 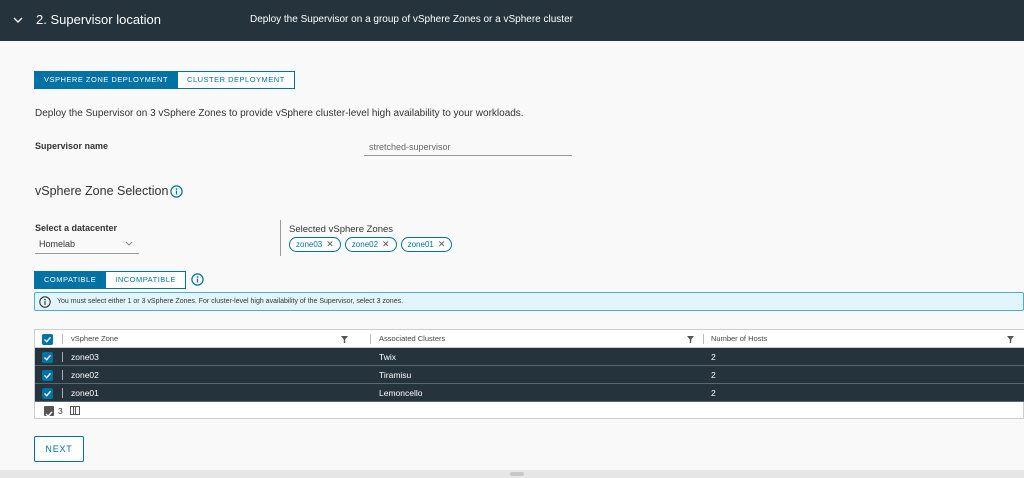 What do you see at coordinates (85, 375) in the screenshot?
I see `cell-zone: zone02` at bounding box center [85, 375].